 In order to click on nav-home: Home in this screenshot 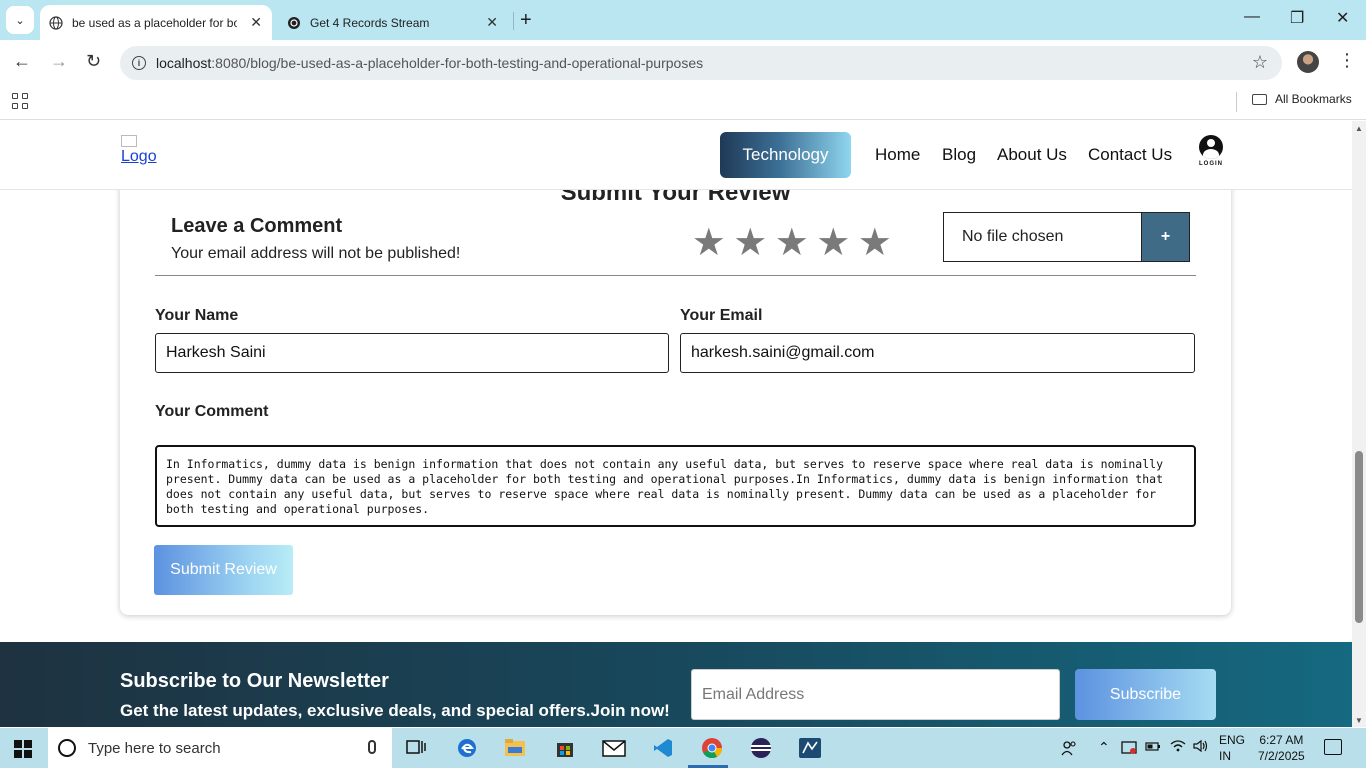, I will do `click(897, 155)`.